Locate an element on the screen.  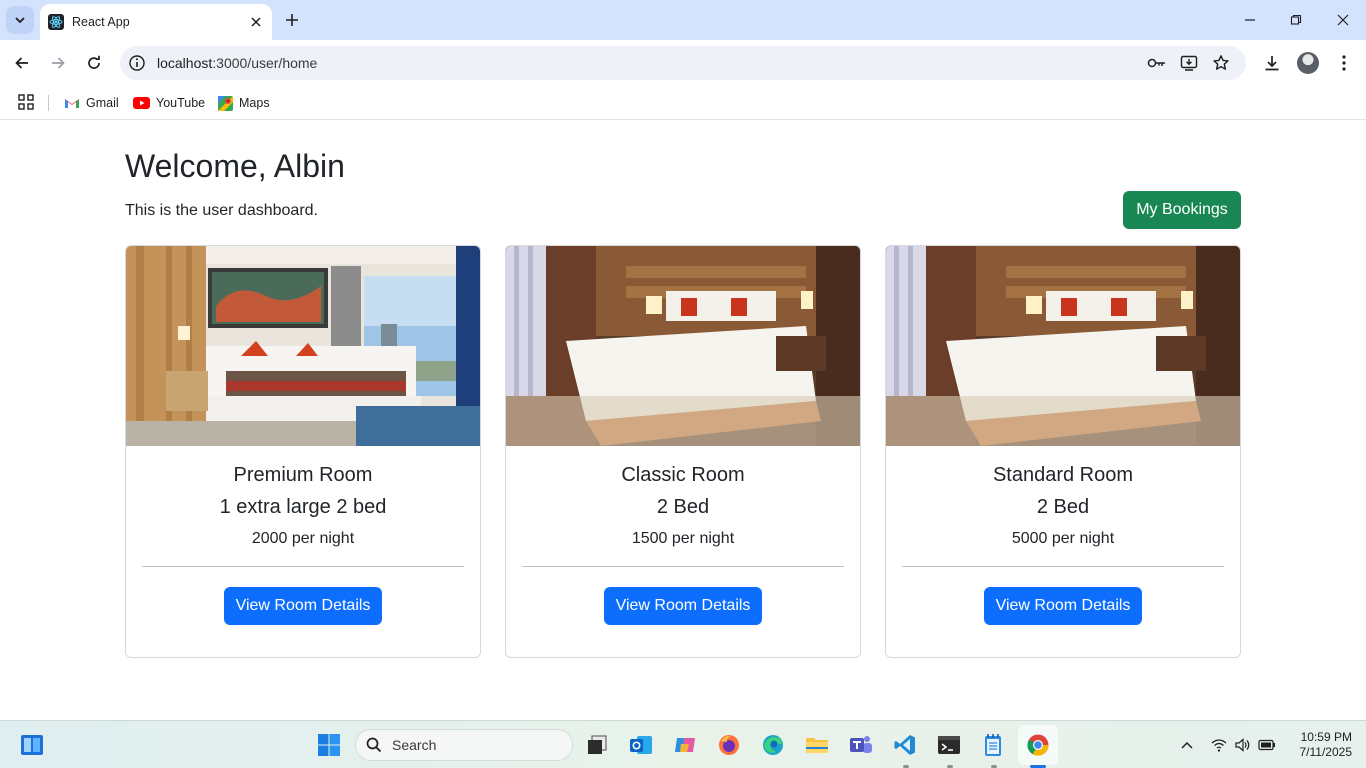
task-view-icon is located at coordinates (597, 744).